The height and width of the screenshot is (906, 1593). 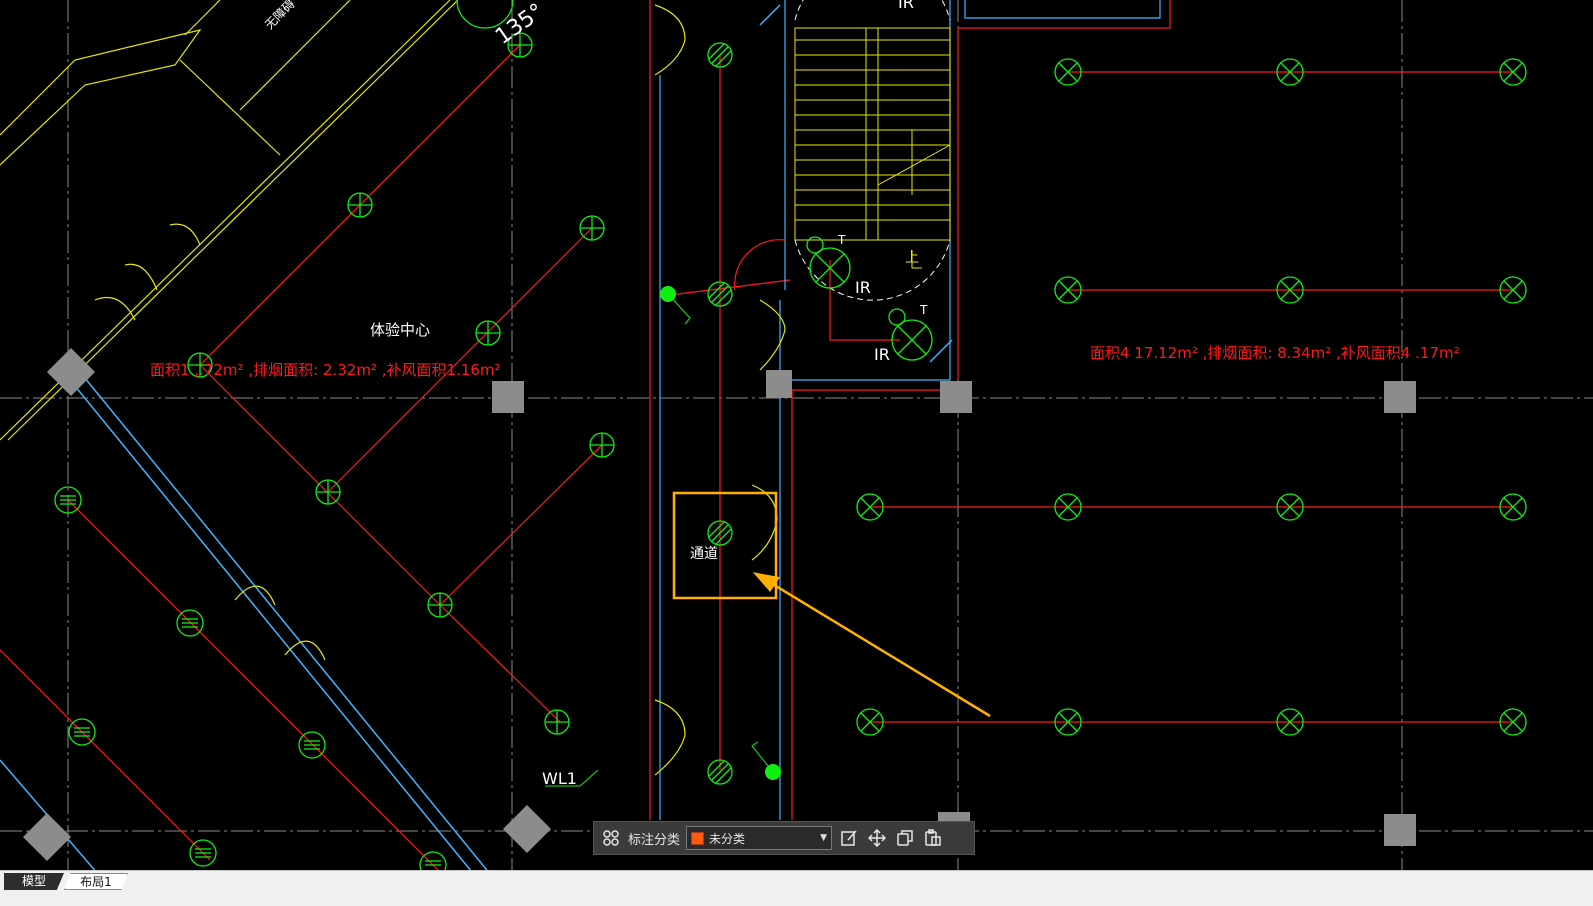 I want to click on stair-arc-top, so click(x=872, y=10).